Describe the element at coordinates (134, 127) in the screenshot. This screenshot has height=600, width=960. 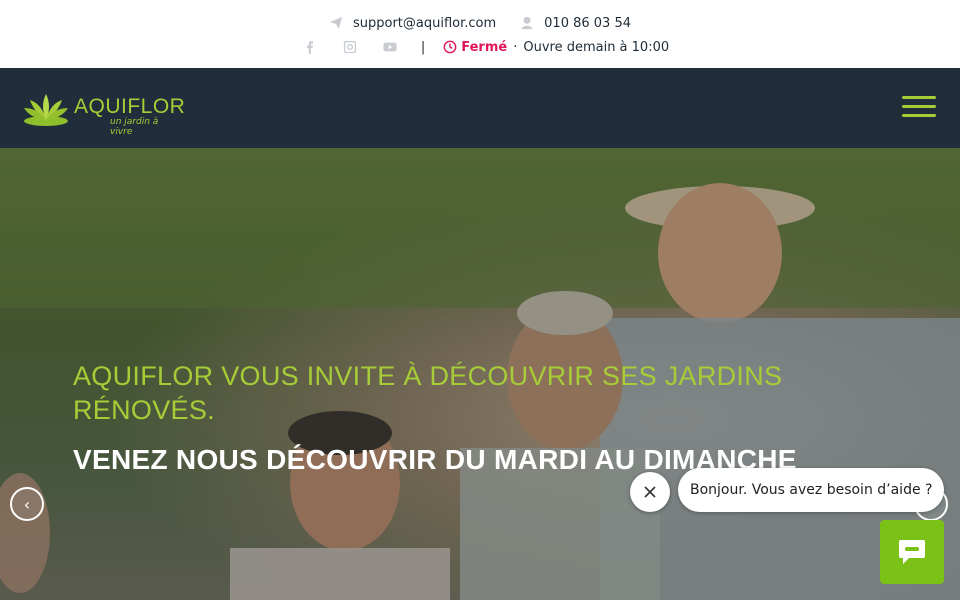
I see `logo-tagline: un jardin à vivre` at that location.